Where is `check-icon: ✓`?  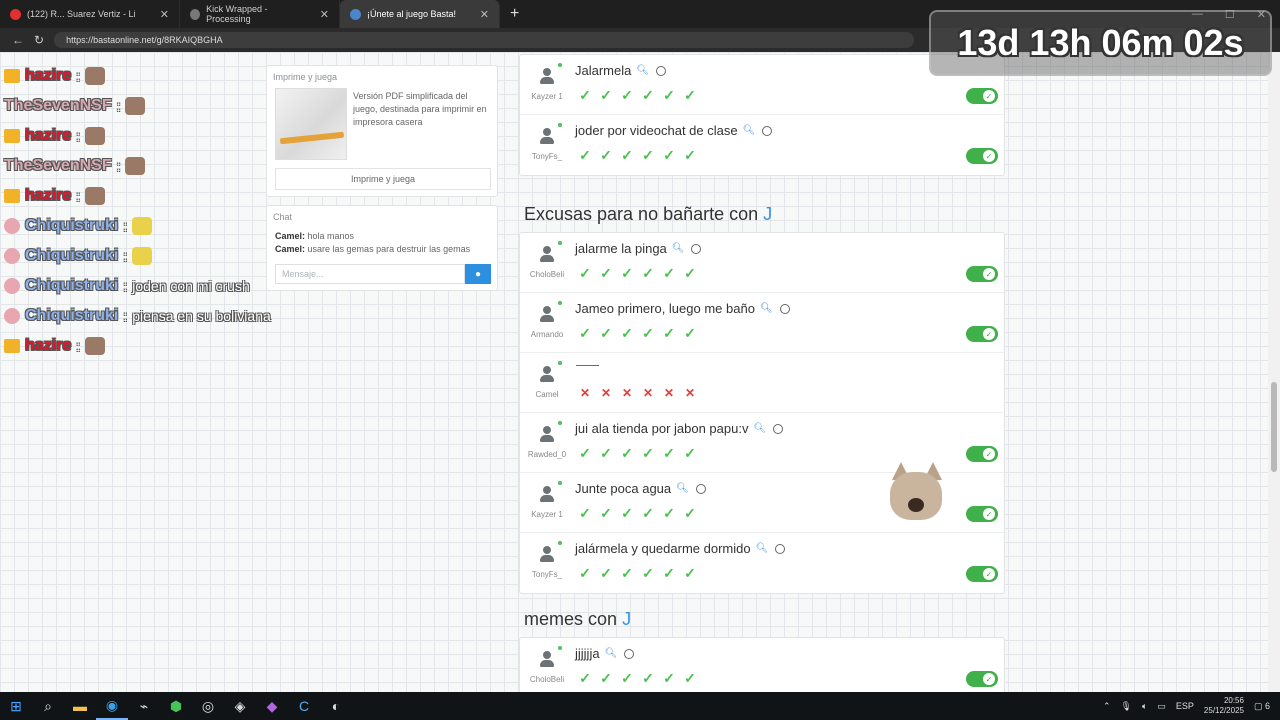
check-icon: ✓ is located at coordinates (989, 96).